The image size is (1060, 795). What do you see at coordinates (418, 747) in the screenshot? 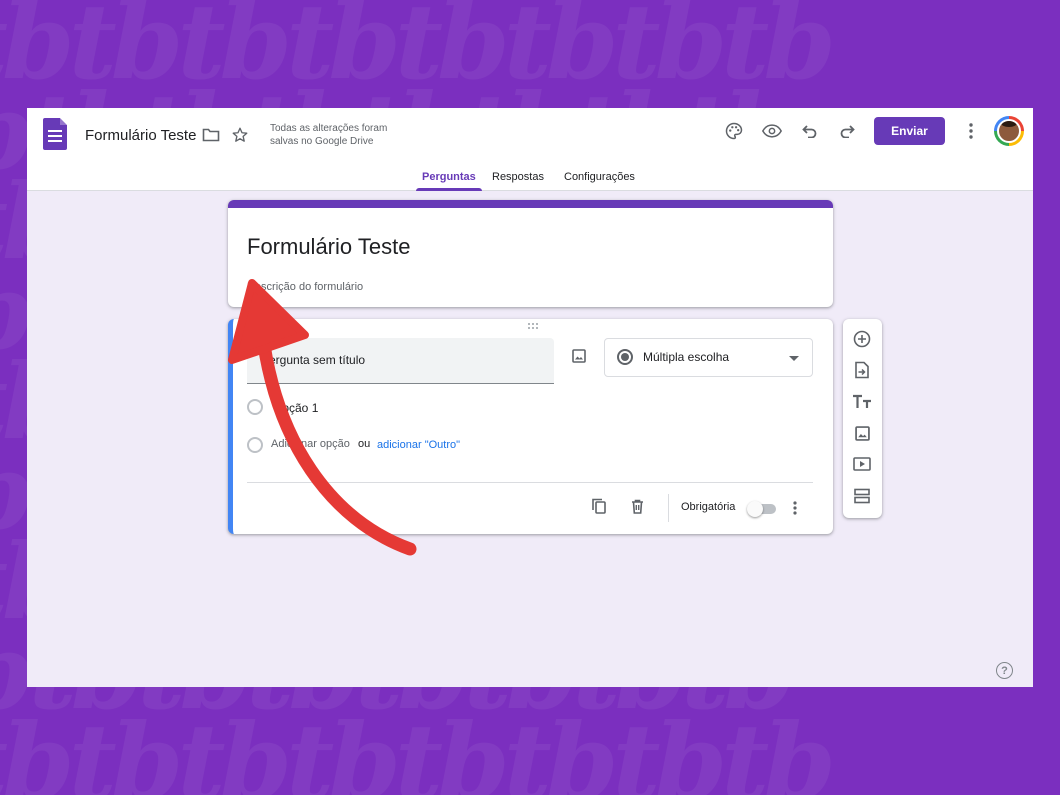
I see `watermark-row: tbtbtbtbtbtbtbtb` at bounding box center [418, 747].